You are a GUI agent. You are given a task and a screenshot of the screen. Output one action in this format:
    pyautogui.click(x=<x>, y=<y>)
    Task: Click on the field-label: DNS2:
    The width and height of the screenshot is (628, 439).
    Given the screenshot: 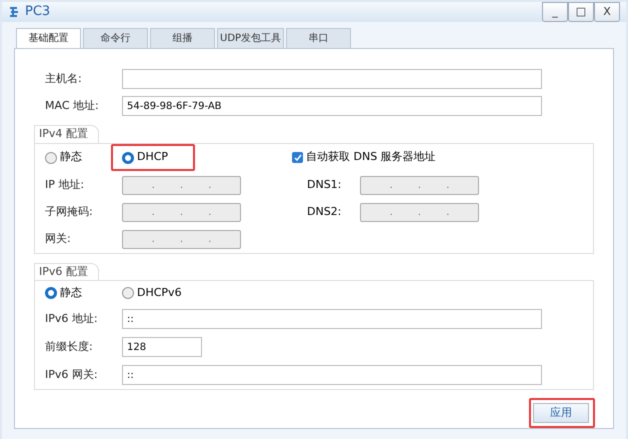 What is the action you would take?
    pyautogui.click(x=324, y=212)
    